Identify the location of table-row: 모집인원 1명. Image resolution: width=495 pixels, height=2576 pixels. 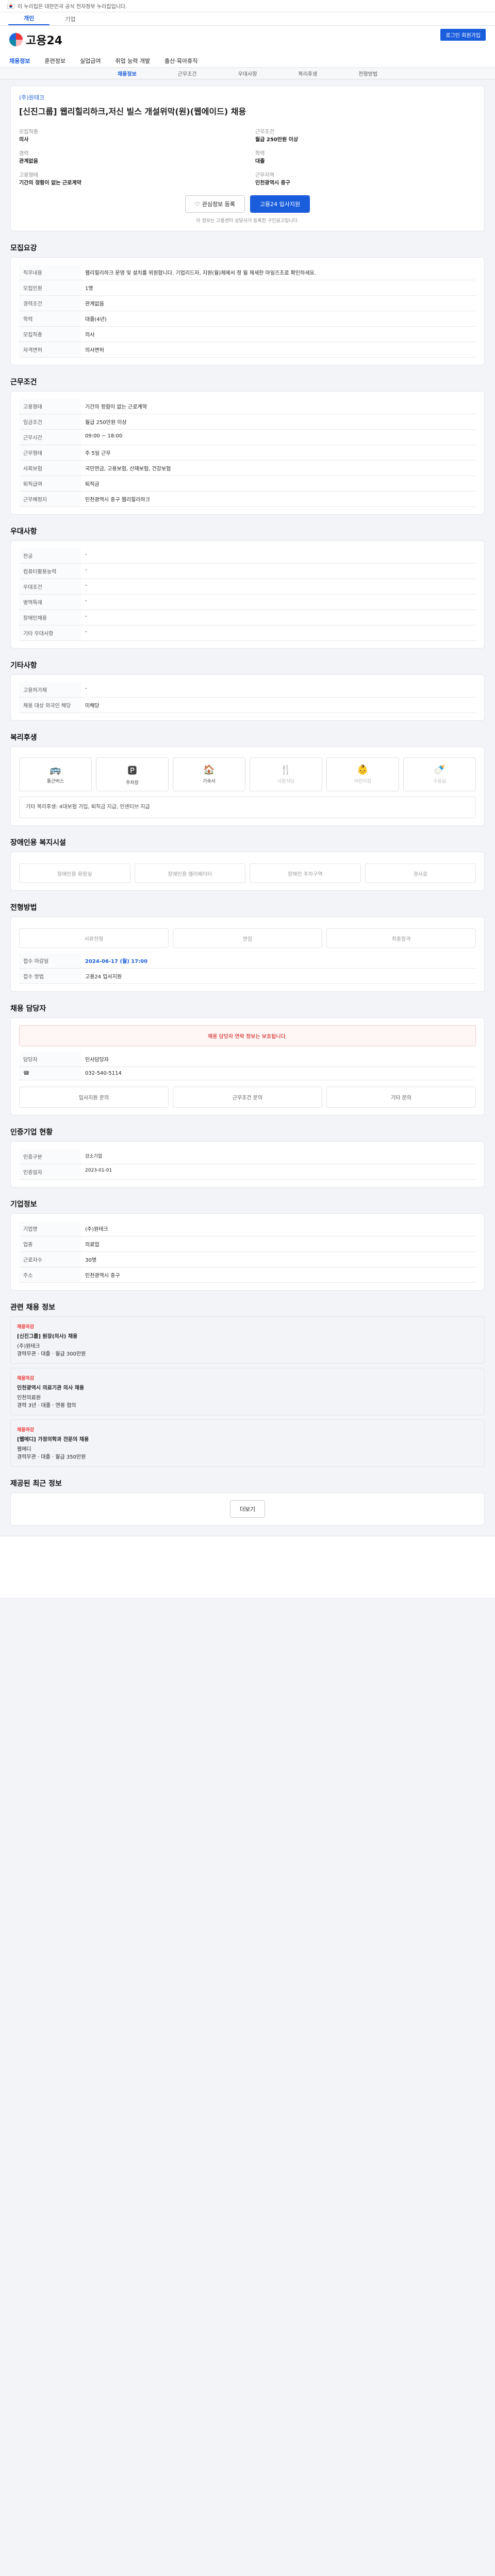
(247, 288).